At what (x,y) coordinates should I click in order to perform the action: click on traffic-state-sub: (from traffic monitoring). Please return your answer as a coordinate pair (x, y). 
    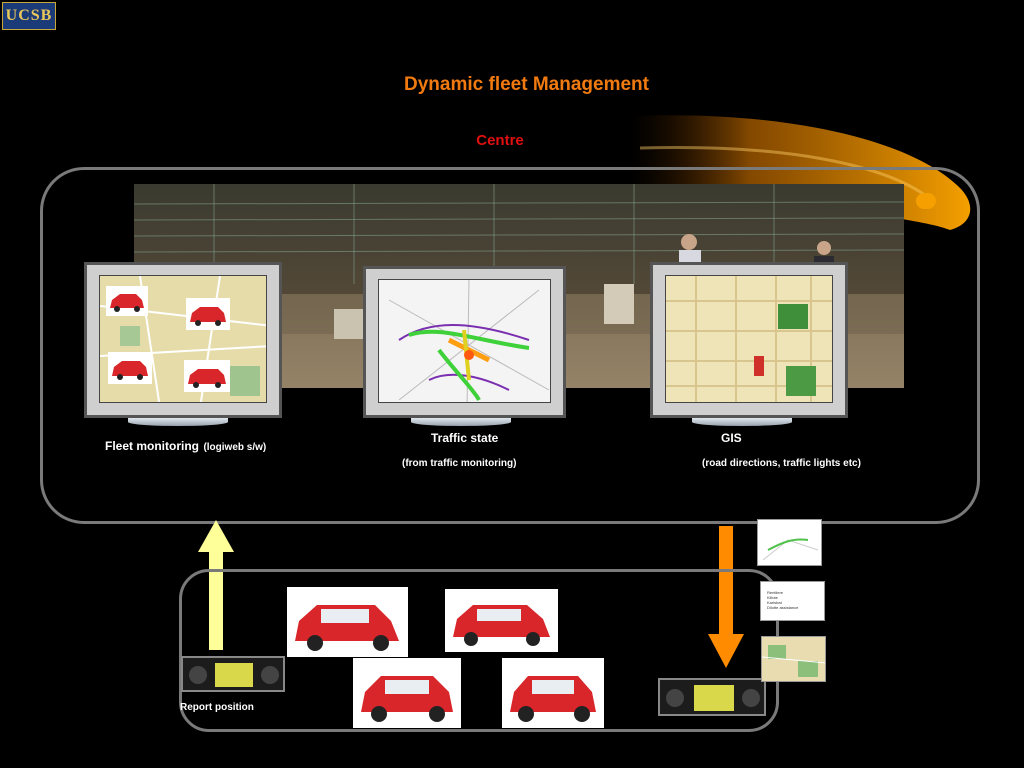
    Looking at the image, I should click on (459, 463).